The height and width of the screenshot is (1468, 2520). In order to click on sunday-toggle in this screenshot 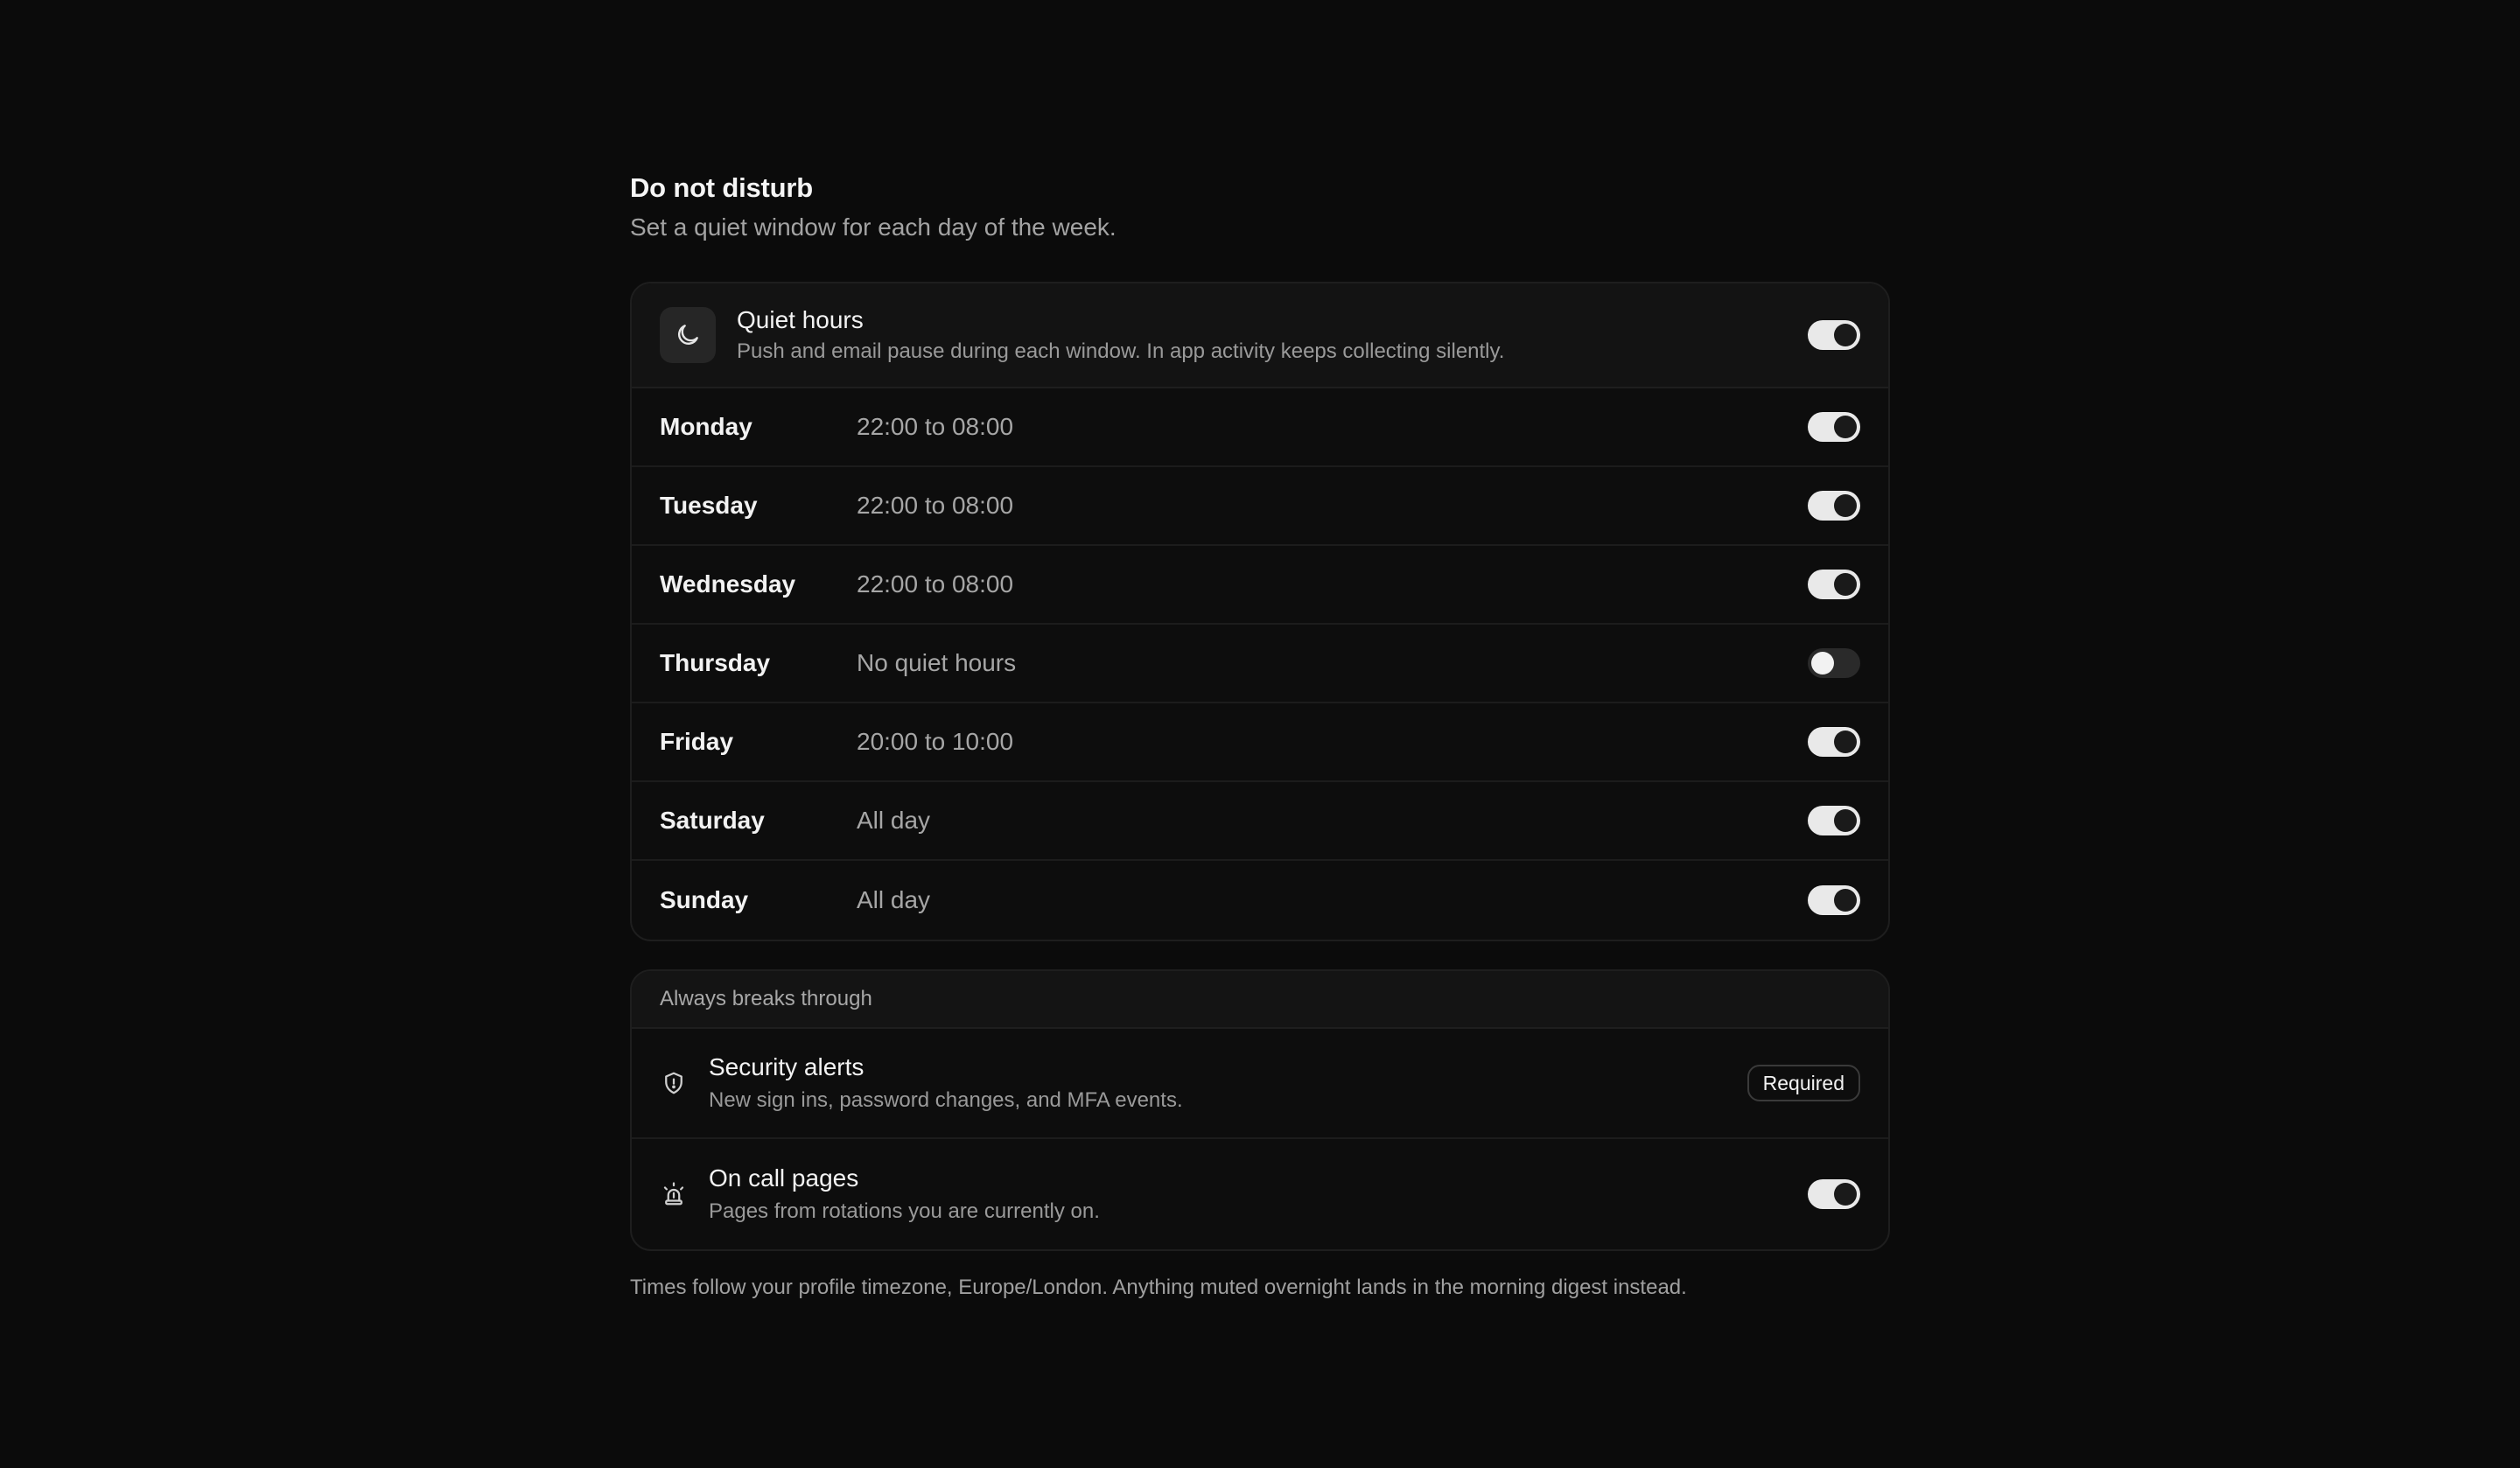, I will do `click(1834, 900)`.